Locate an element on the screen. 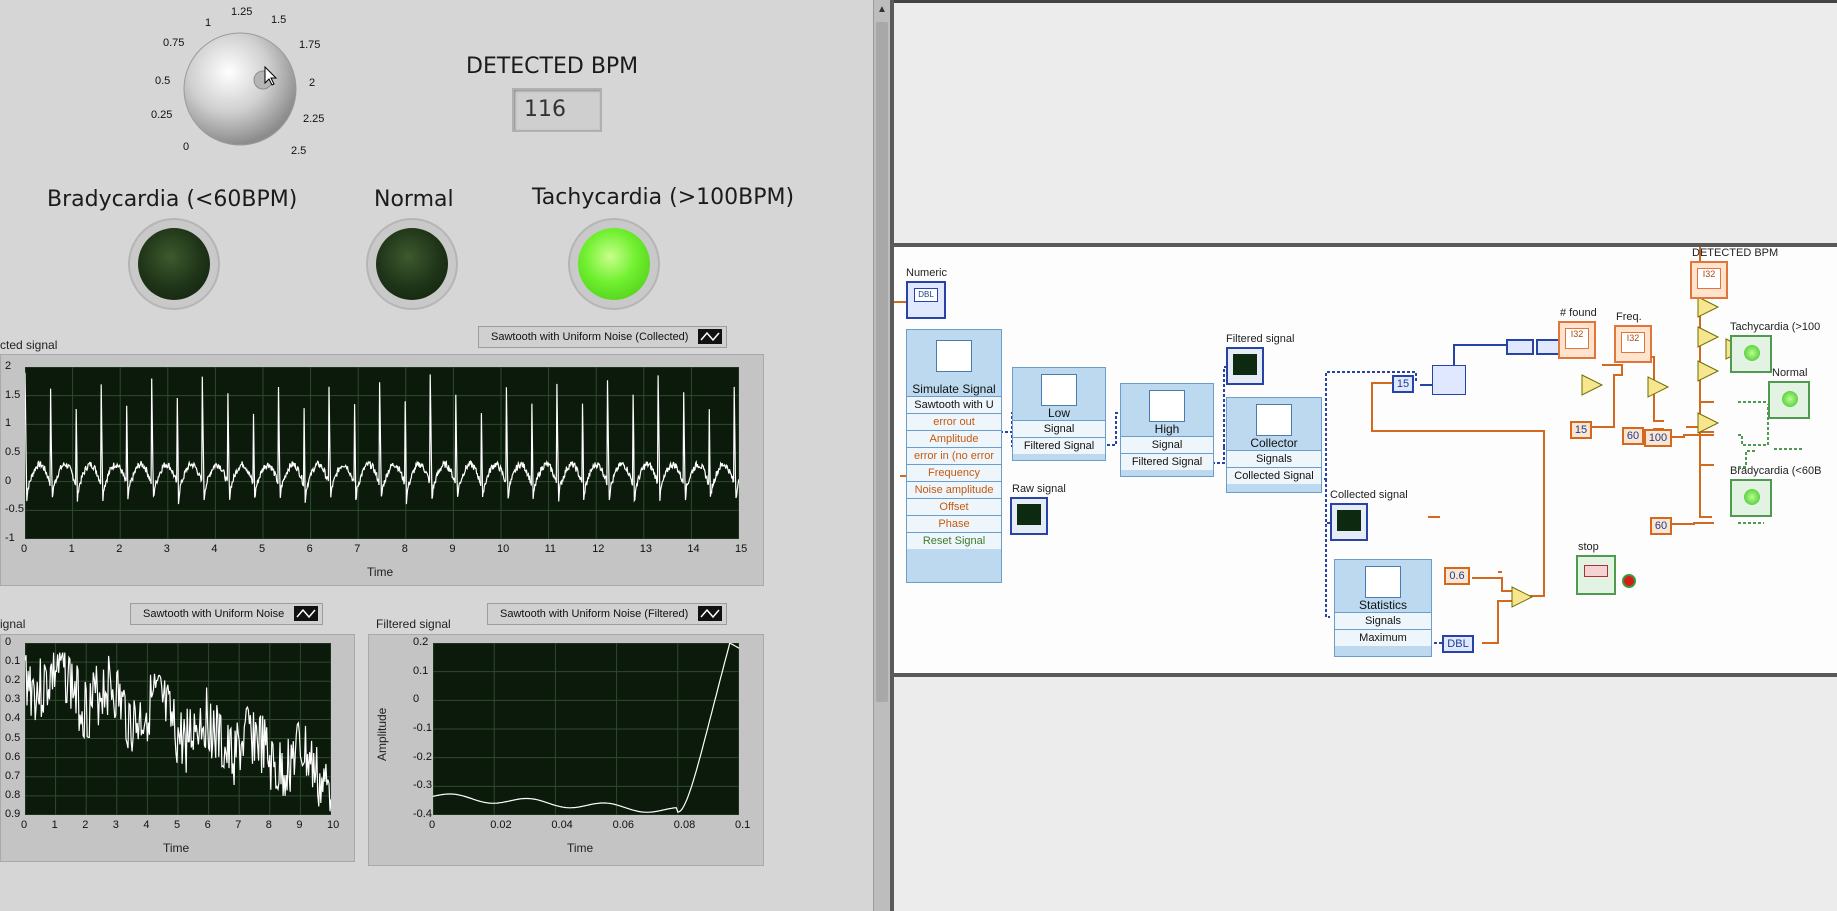 This screenshot has height=911, width=1837. filtered-signal-term-label: Filtered signal is located at coordinates (1260, 339).